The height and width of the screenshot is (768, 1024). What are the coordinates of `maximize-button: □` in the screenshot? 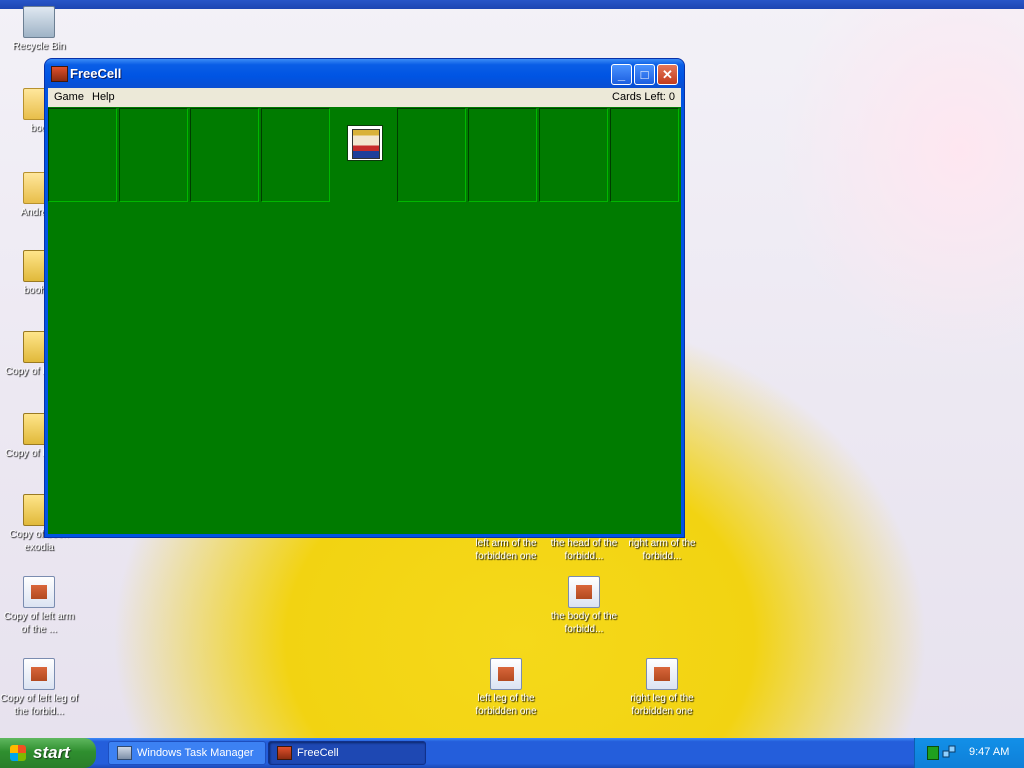 It's located at (644, 74).